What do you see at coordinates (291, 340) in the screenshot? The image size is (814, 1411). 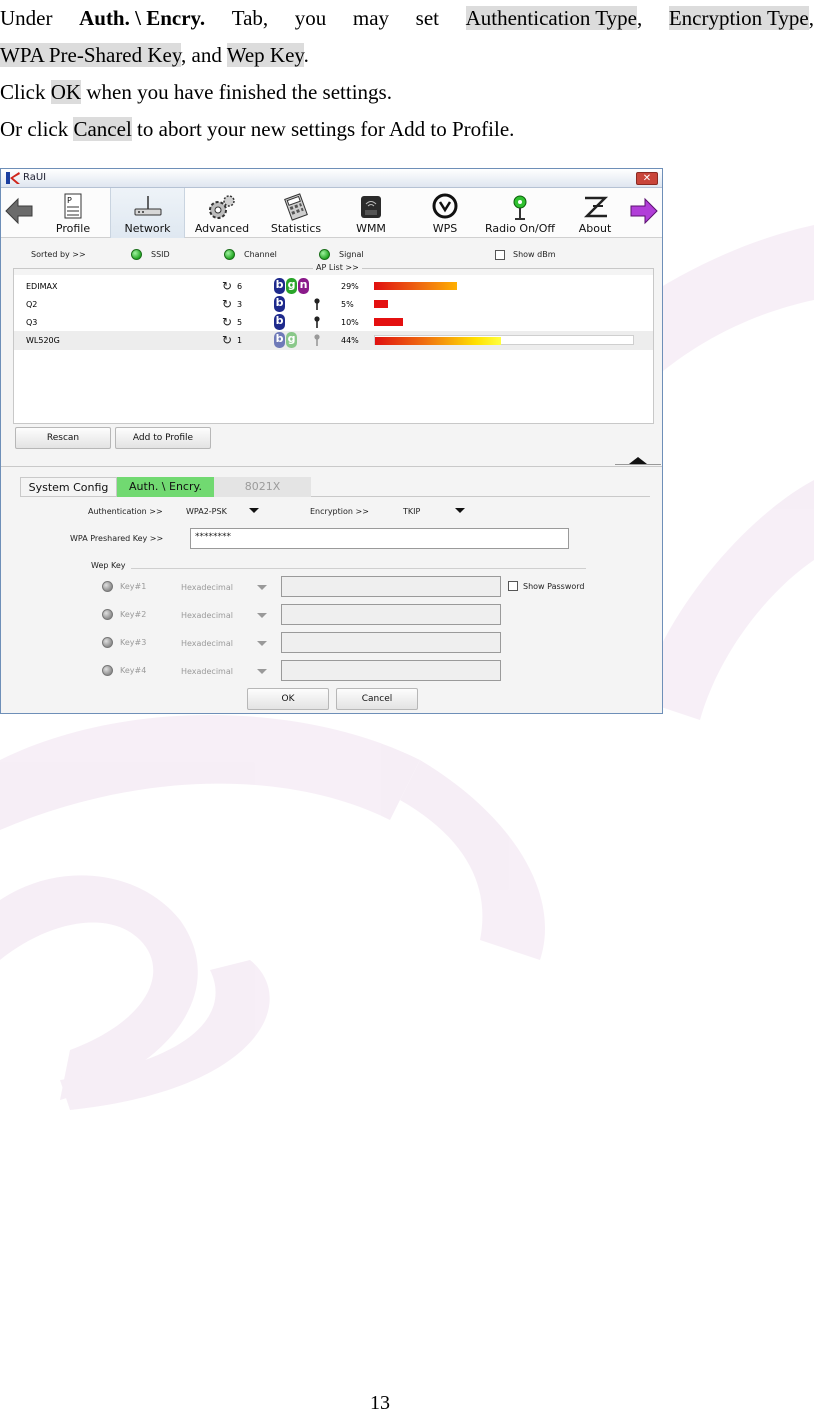 I see `mode-g-icon: g` at bounding box center [291, 340].